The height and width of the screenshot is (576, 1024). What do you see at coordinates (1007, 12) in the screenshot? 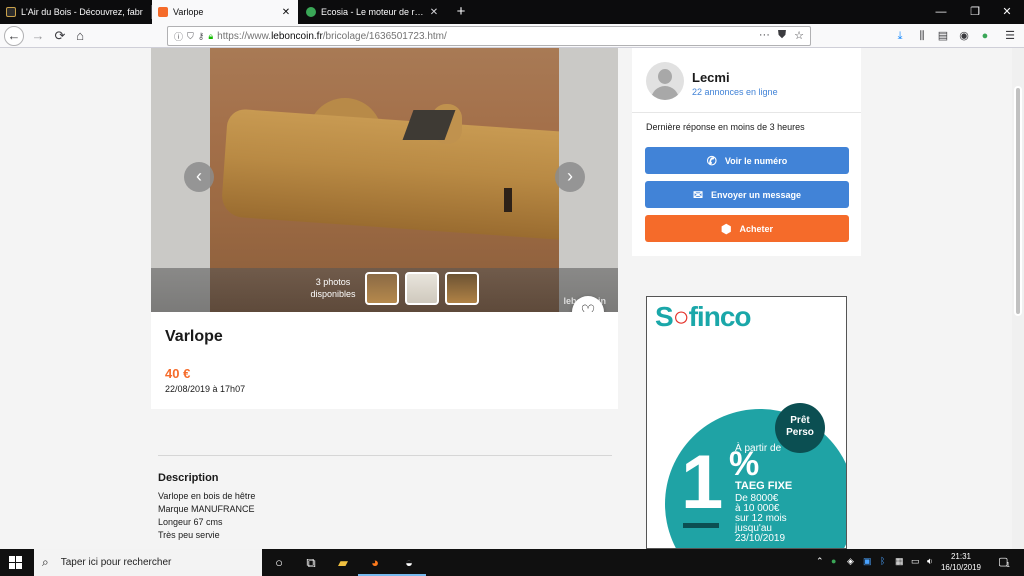
I see `close-window-button: ✕` at bounding box center [1007, 12].